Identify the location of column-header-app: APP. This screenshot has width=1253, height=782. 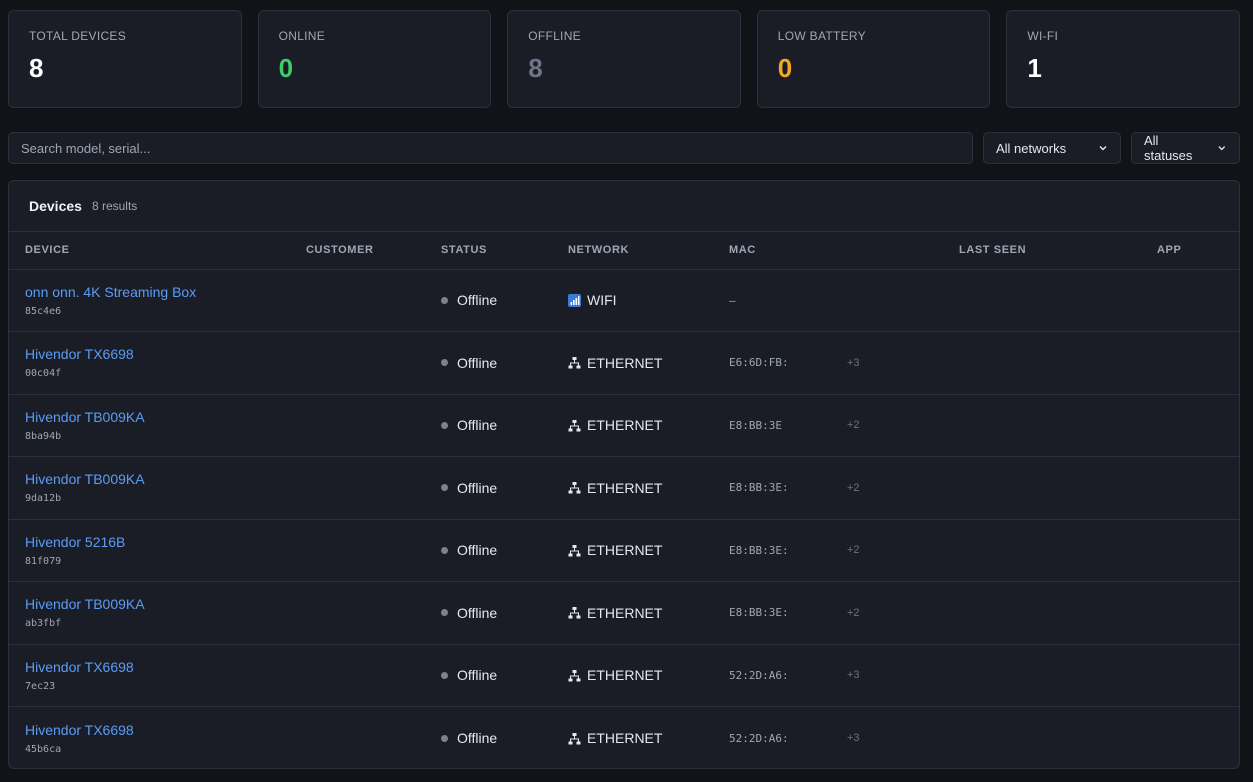
(1198, 251).